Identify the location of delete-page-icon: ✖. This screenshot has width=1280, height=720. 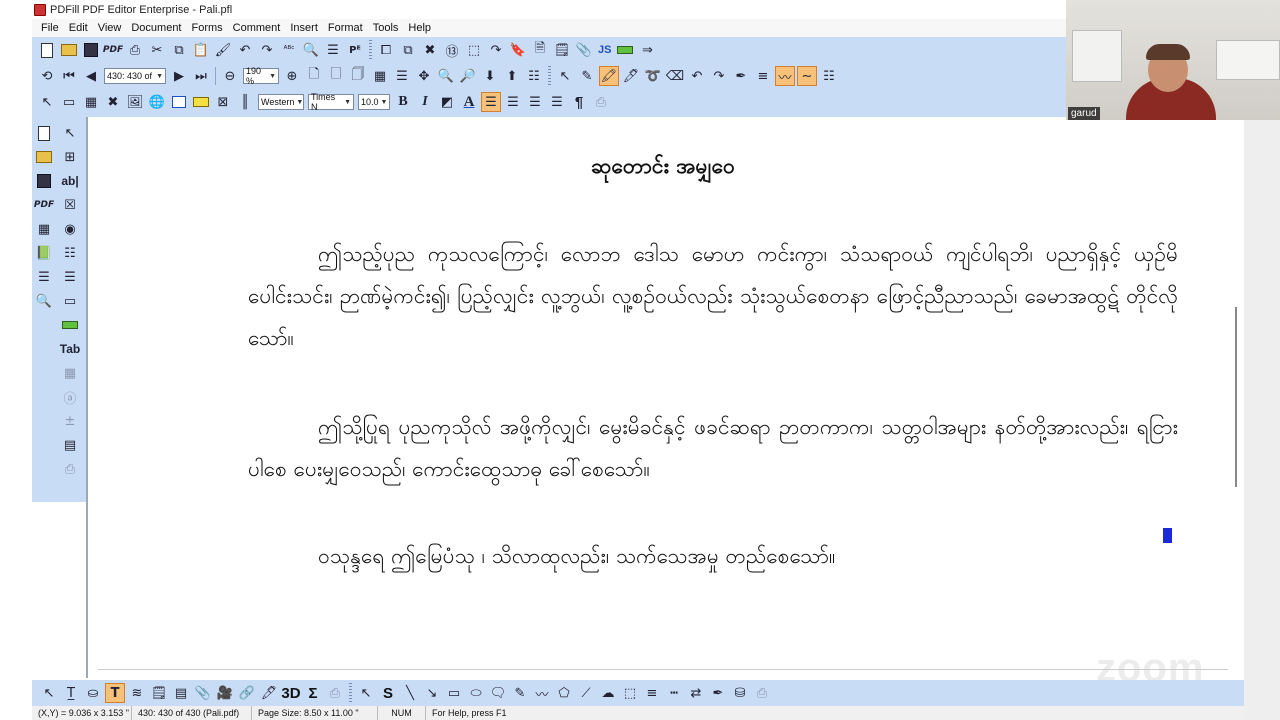
(430, 50).